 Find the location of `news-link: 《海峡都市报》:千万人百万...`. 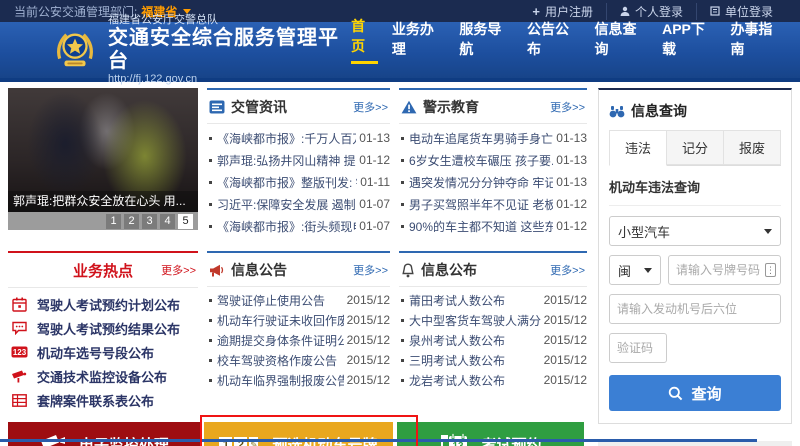

news-link: 《海峡都市报》:千万人百万... is located at coordinates (286, 138).